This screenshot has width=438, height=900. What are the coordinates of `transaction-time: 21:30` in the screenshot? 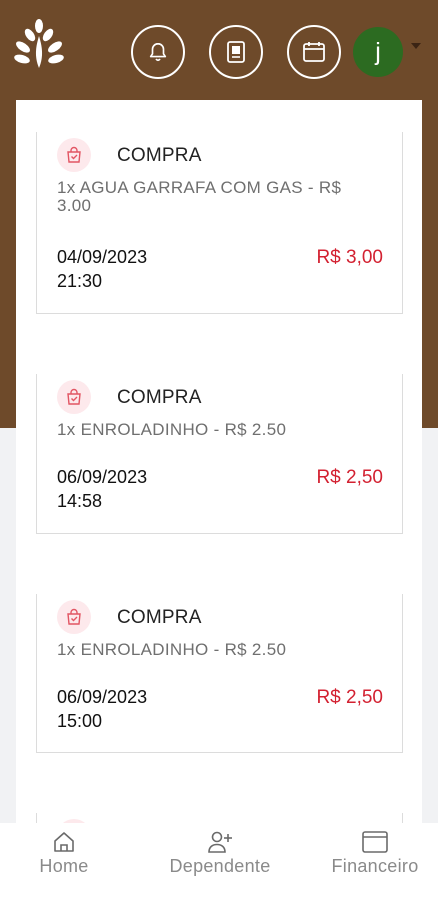 It's located at (80, 281).